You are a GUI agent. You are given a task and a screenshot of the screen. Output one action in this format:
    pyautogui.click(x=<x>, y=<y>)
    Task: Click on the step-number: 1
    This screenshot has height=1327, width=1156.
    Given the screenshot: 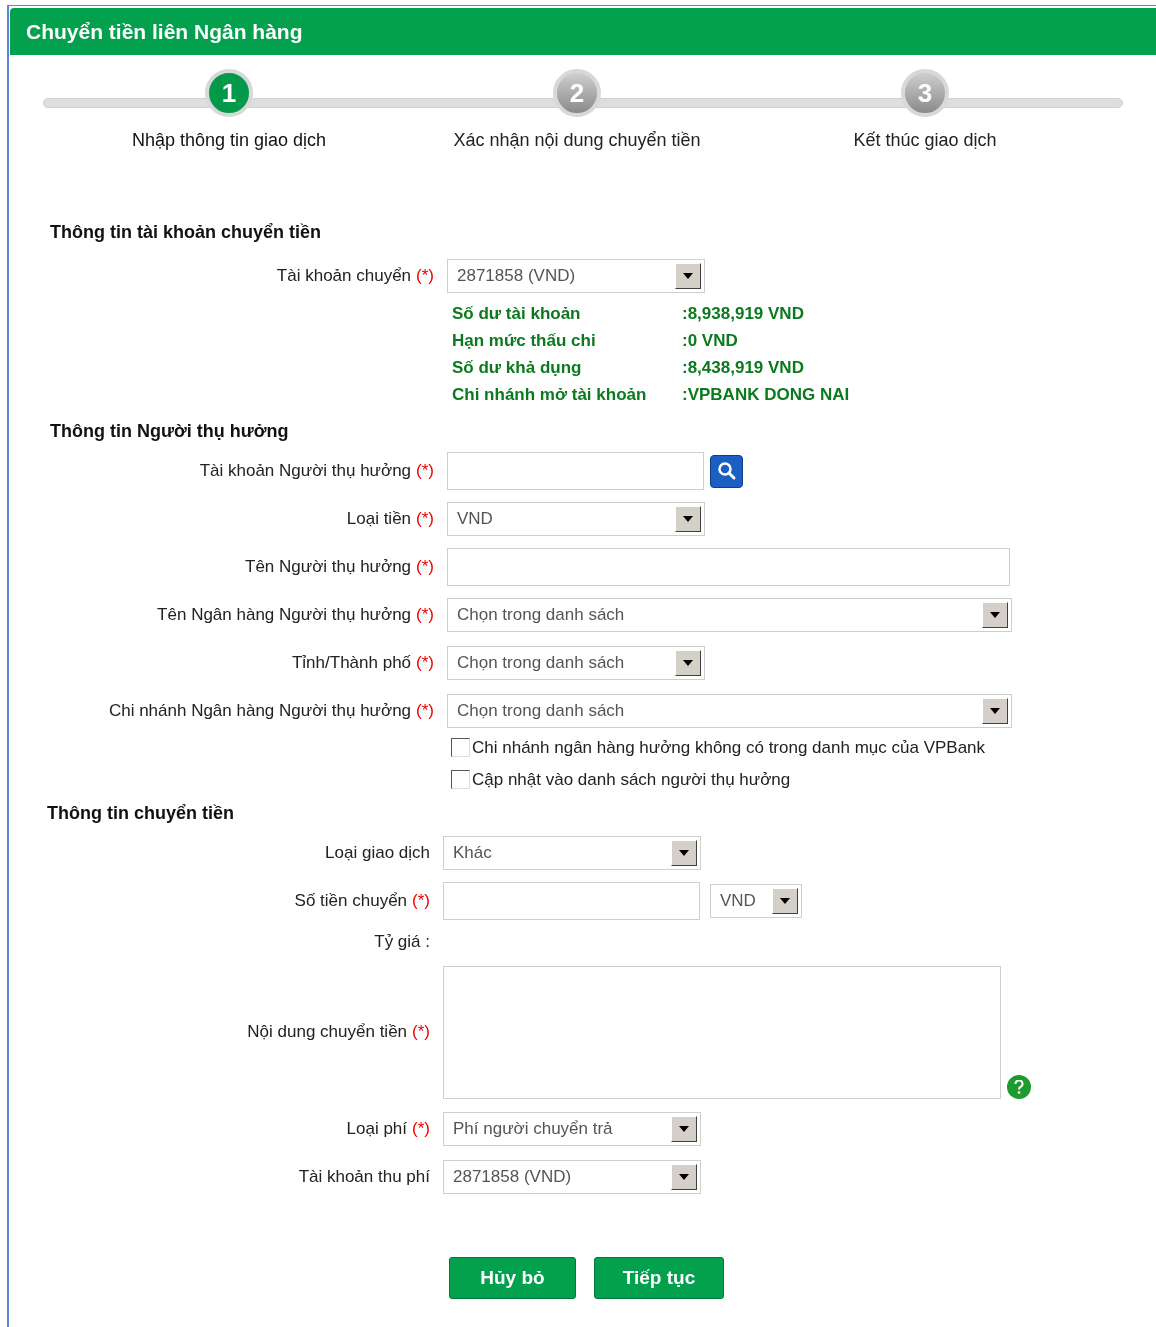 What is the action you would take?
    pyautogui.click(x=229, y=93)
    